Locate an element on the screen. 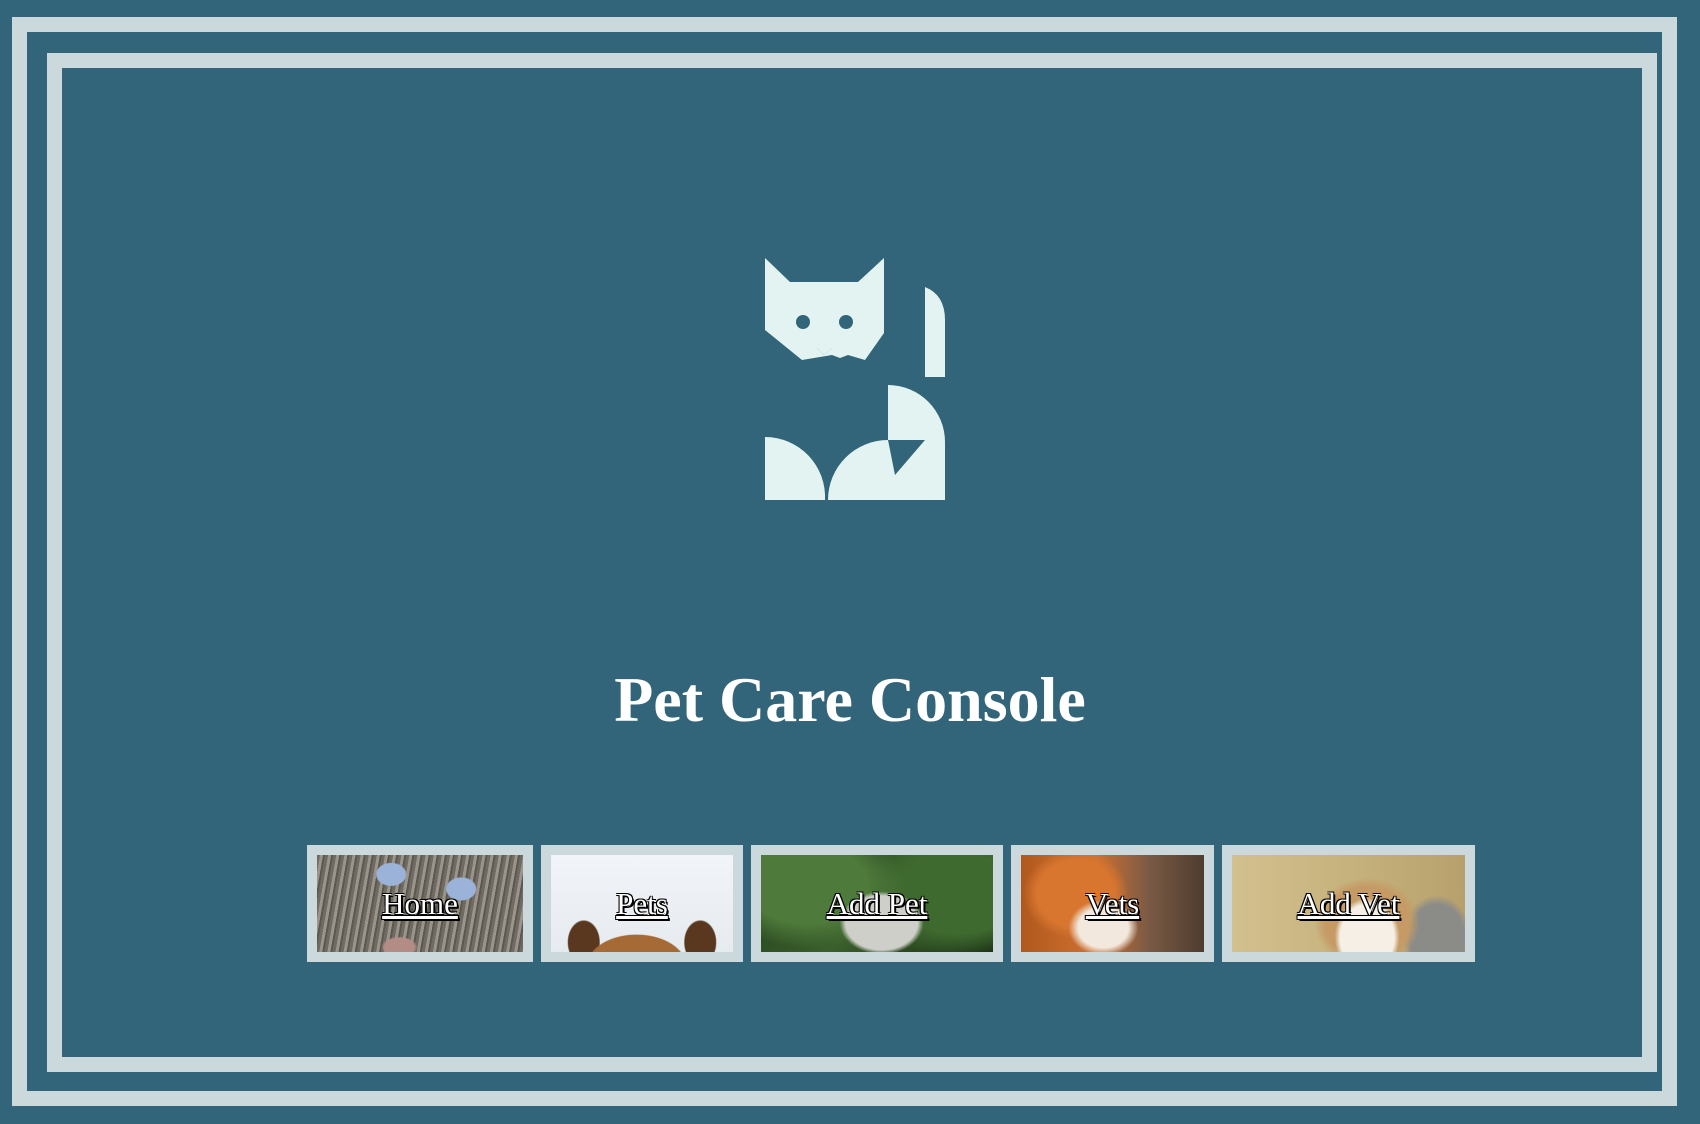 The image size is (1700, 1124). nav-vets-label: Vets is located at coordinates (1112, 903).